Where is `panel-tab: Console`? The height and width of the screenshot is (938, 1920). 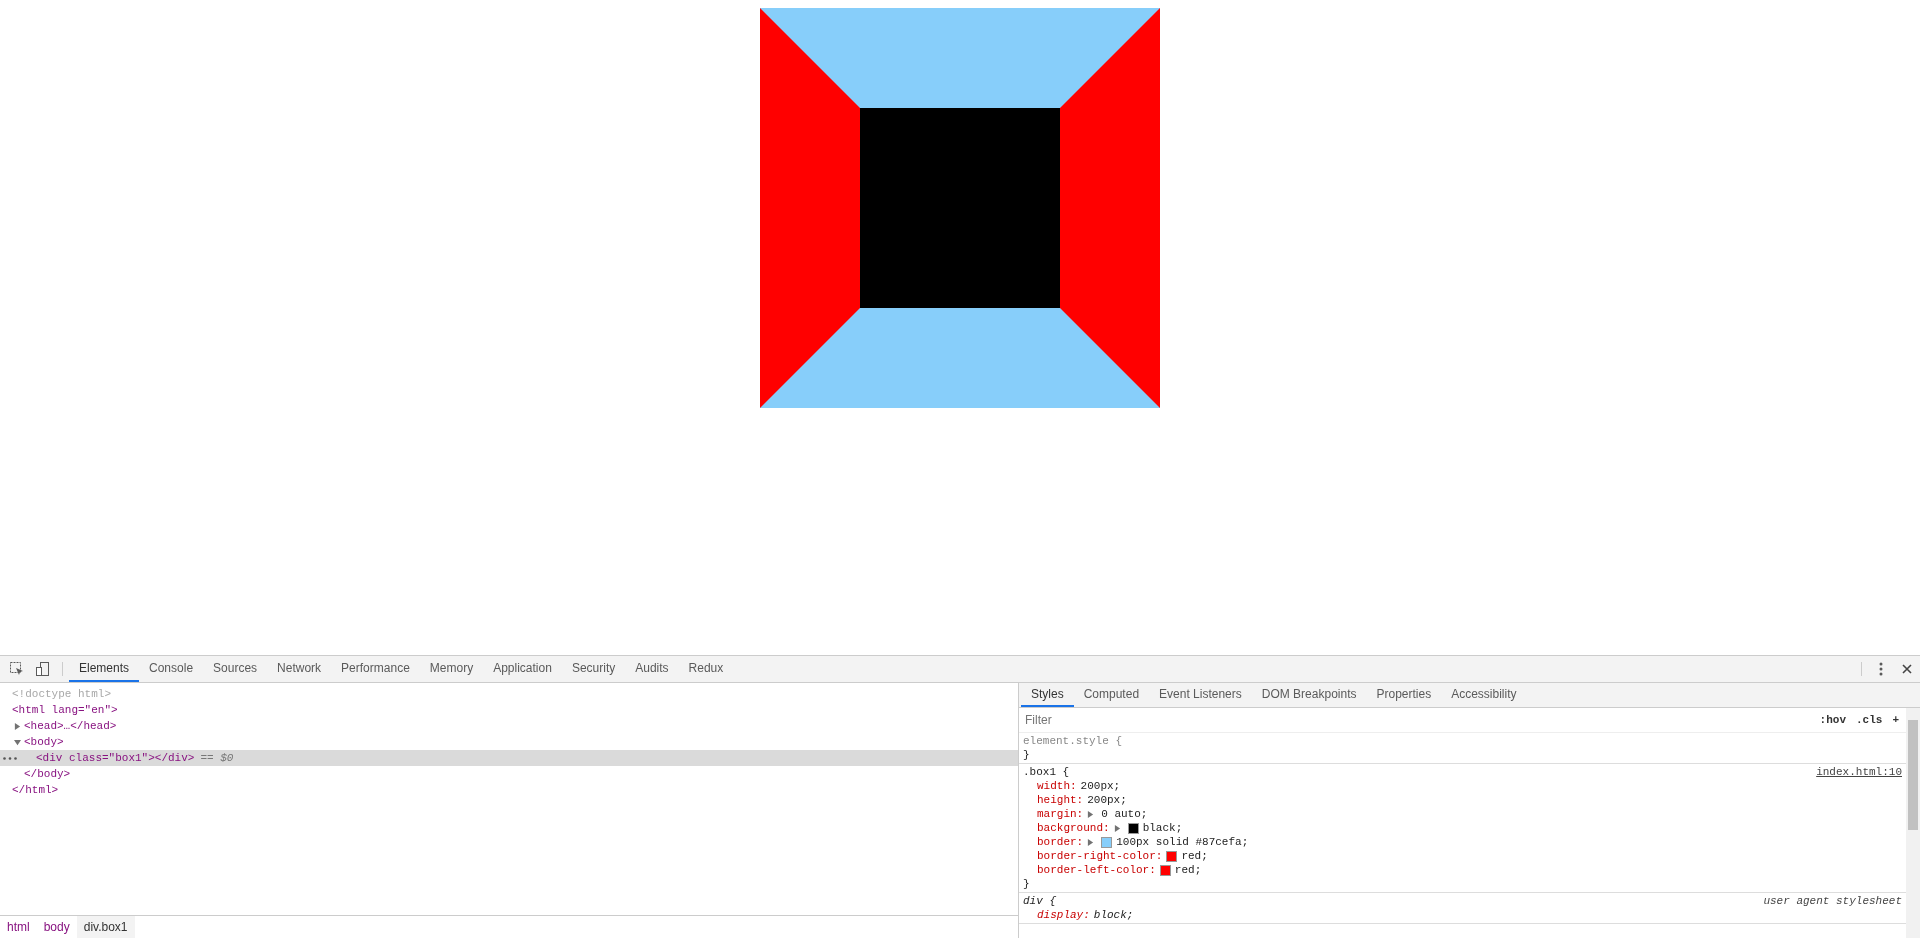 panel-tab: Console is located at coordinates (171, 669).